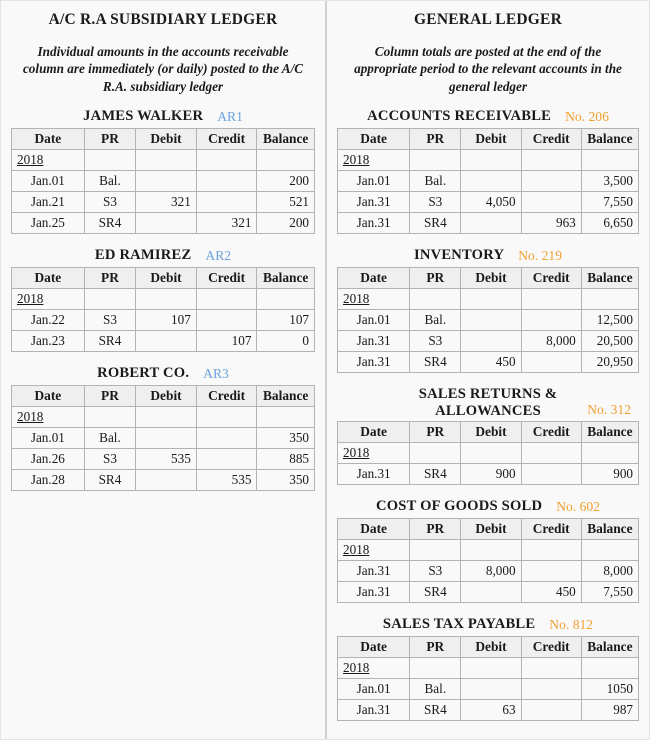 This screenshot has width=650, height=740. I want to click on general-ledger-title: GENERAL LEDGER, so click(488, 19).